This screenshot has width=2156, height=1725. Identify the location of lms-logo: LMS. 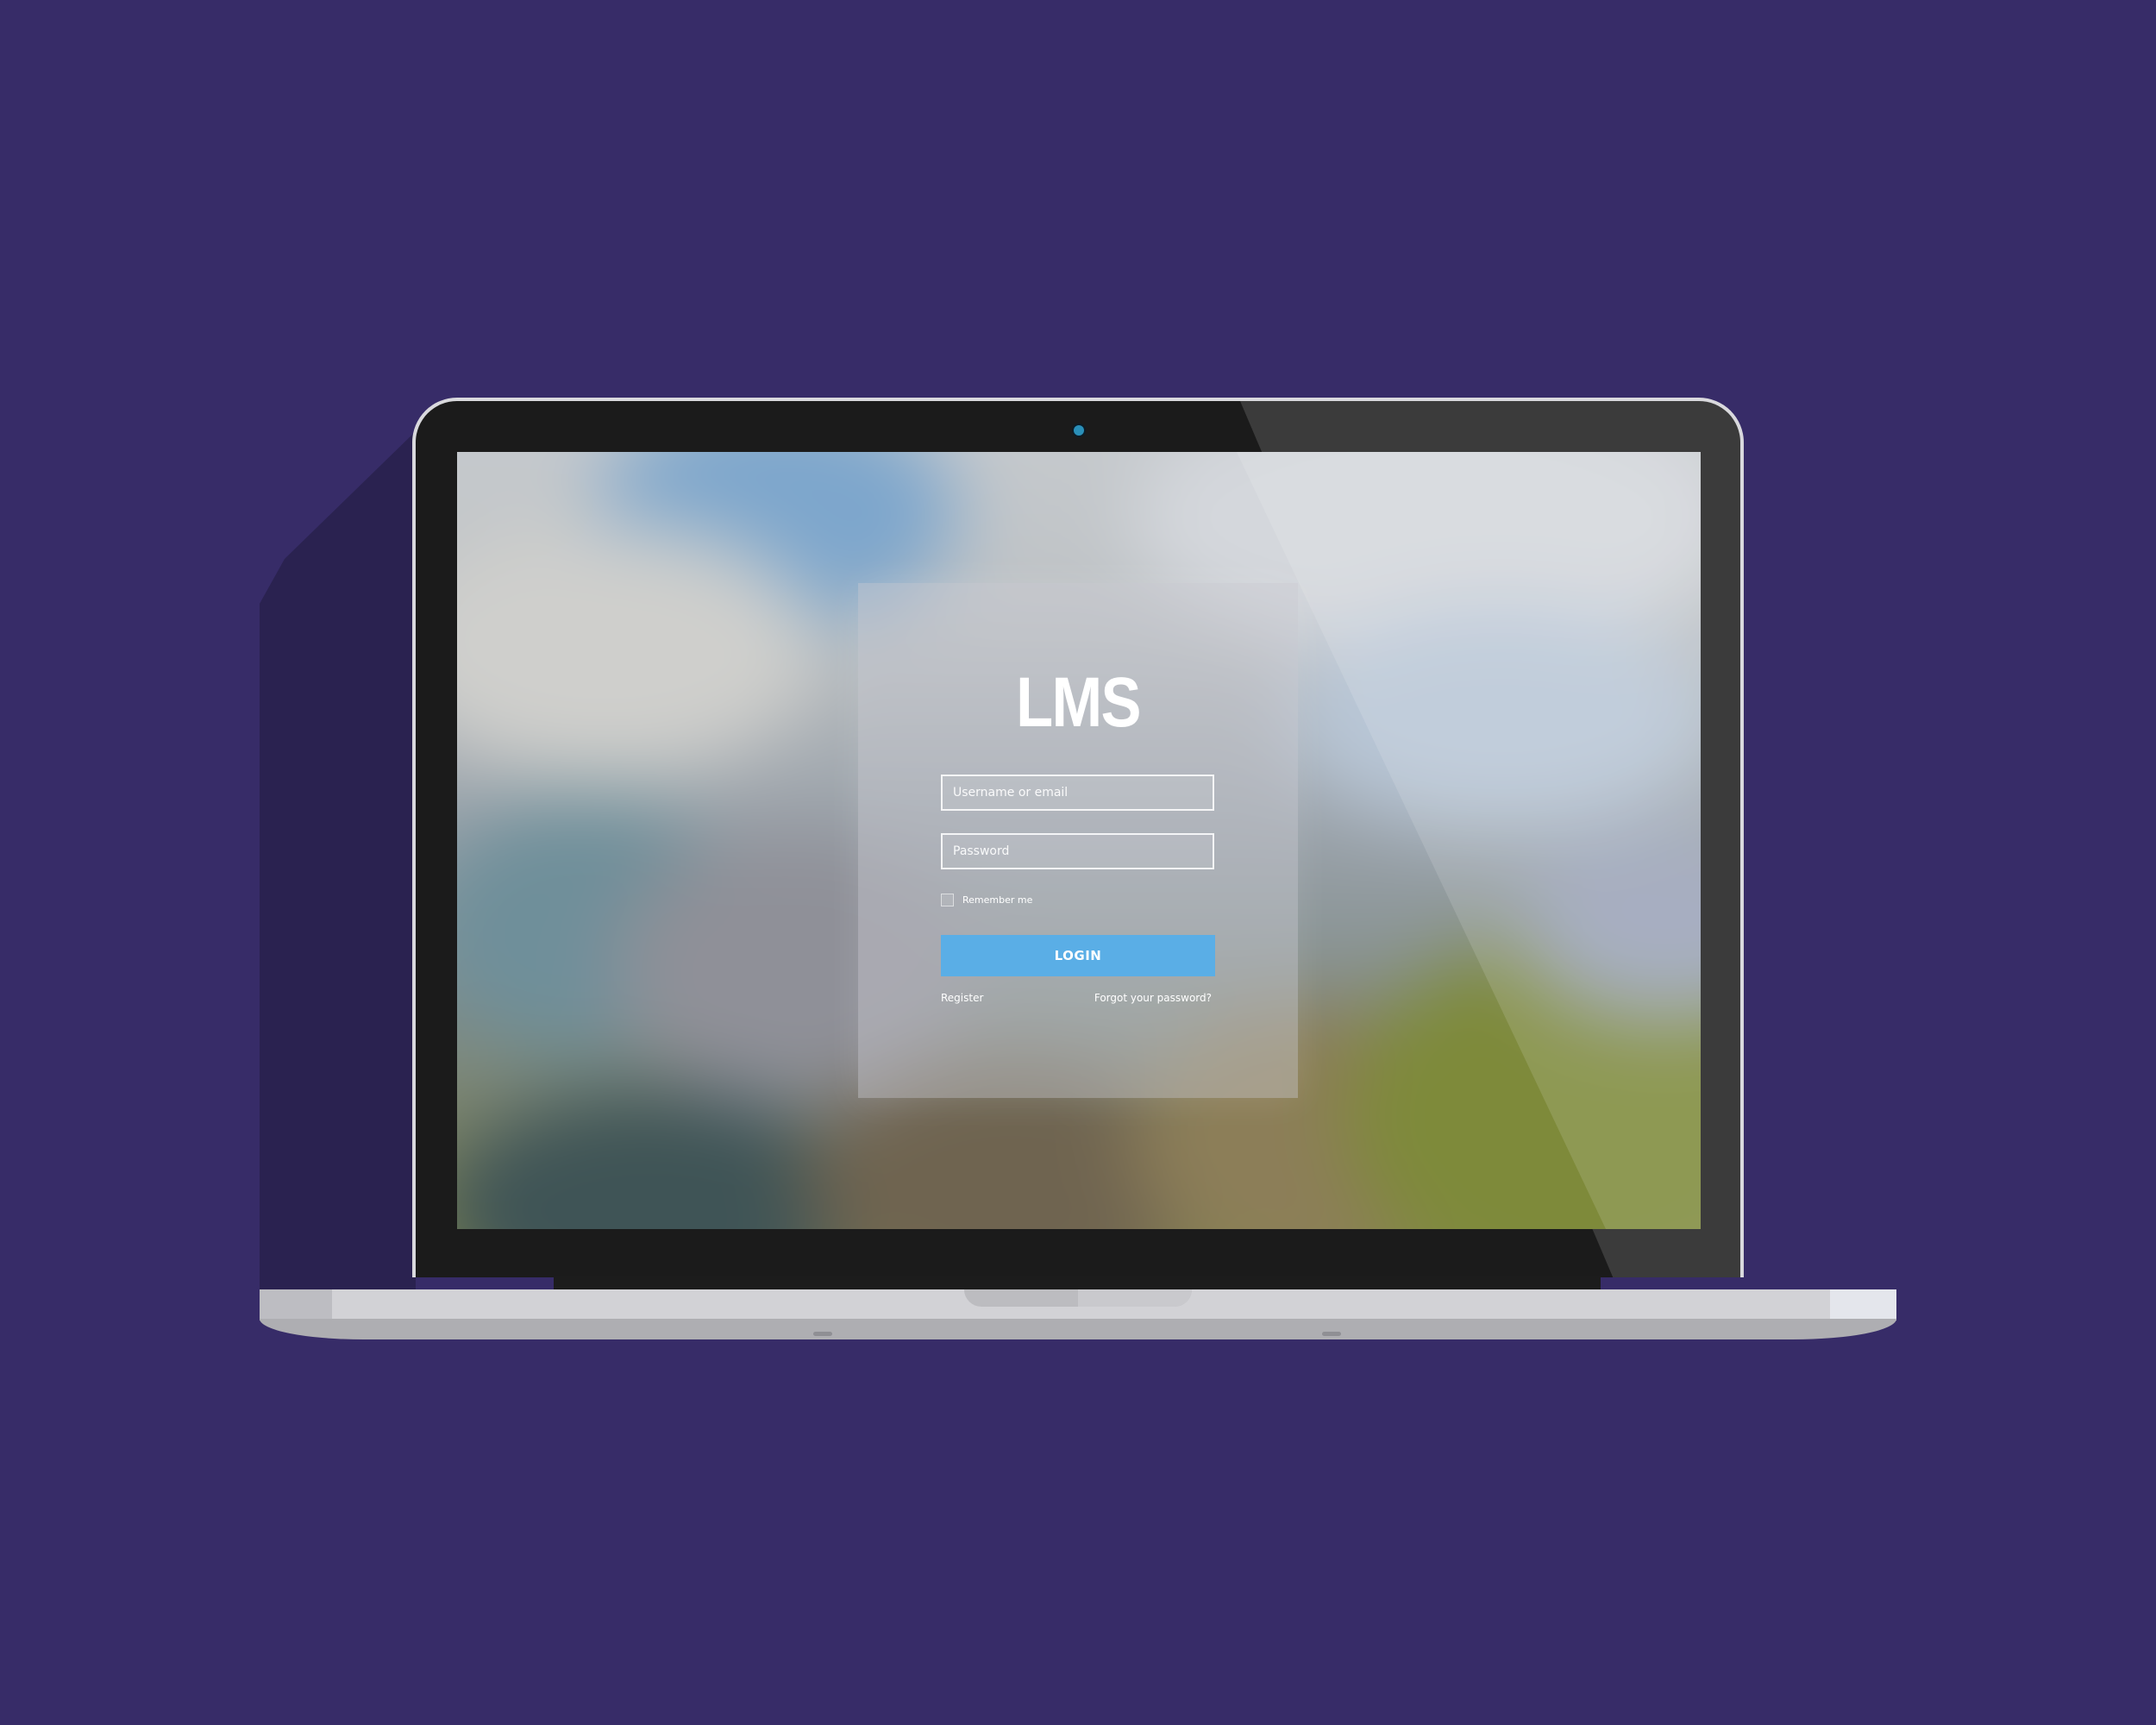
(1078, 703).